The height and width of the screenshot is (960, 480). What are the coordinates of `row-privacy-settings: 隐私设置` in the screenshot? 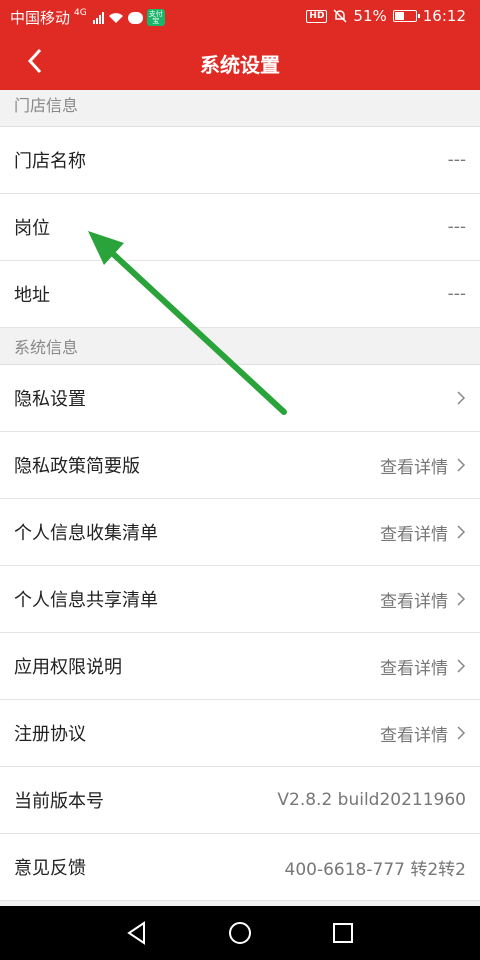 It's located at (240, 398).